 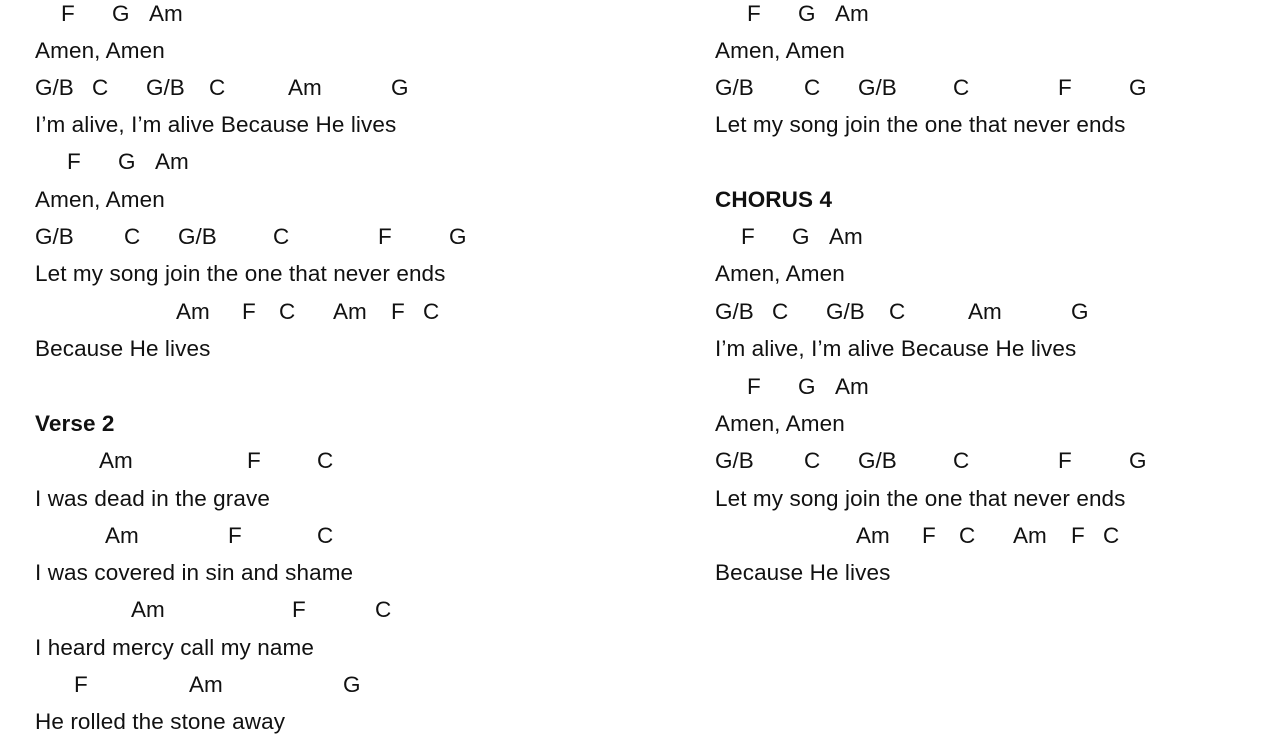 What do you see at coordinates (774, 199) in the screenshot?
I see `section-heading: CHORUS 4` at bounding box center [774, 199].